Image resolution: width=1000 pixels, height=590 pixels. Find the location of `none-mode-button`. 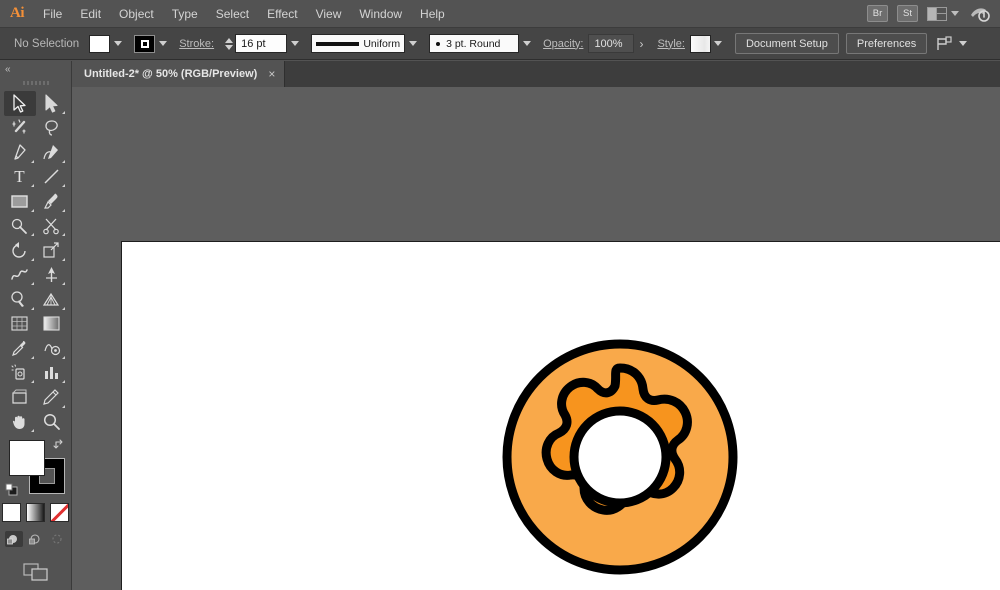

none-mode-button is located at coordinates (59, 512).